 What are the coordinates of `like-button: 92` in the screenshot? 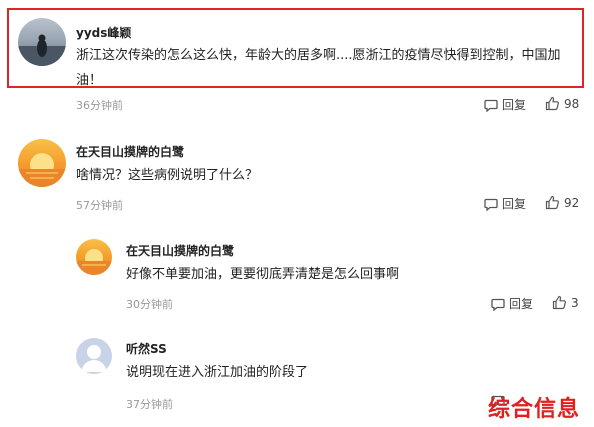 It's located at (562, 202).